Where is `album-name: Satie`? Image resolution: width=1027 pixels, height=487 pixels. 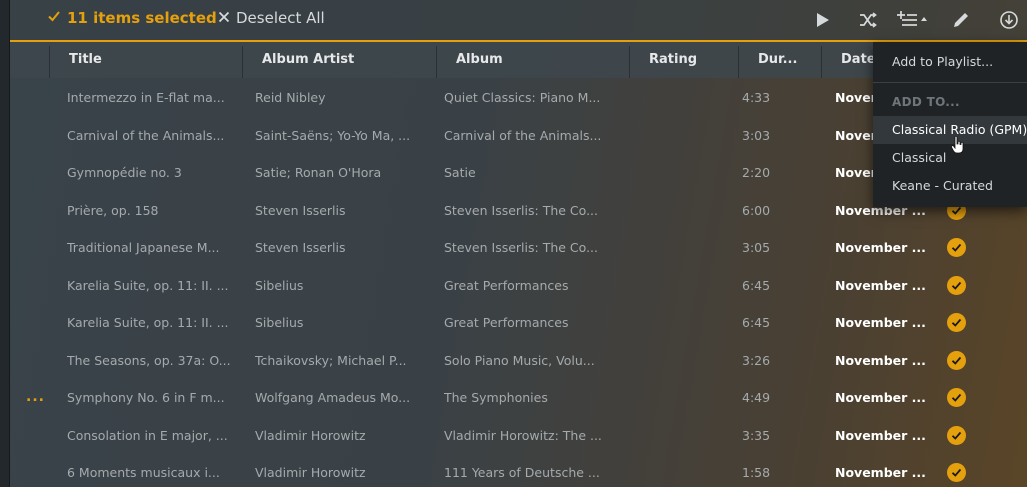 album-name: Satie is located at coordinates (536, 173).